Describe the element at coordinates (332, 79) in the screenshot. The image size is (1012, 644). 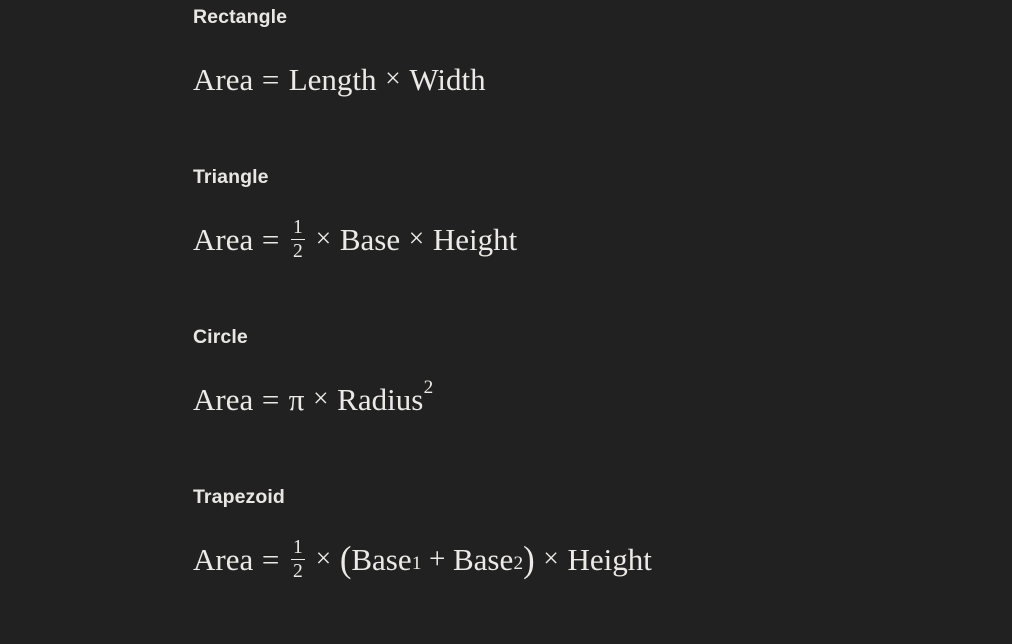
I see `term-length: Length` at that location.